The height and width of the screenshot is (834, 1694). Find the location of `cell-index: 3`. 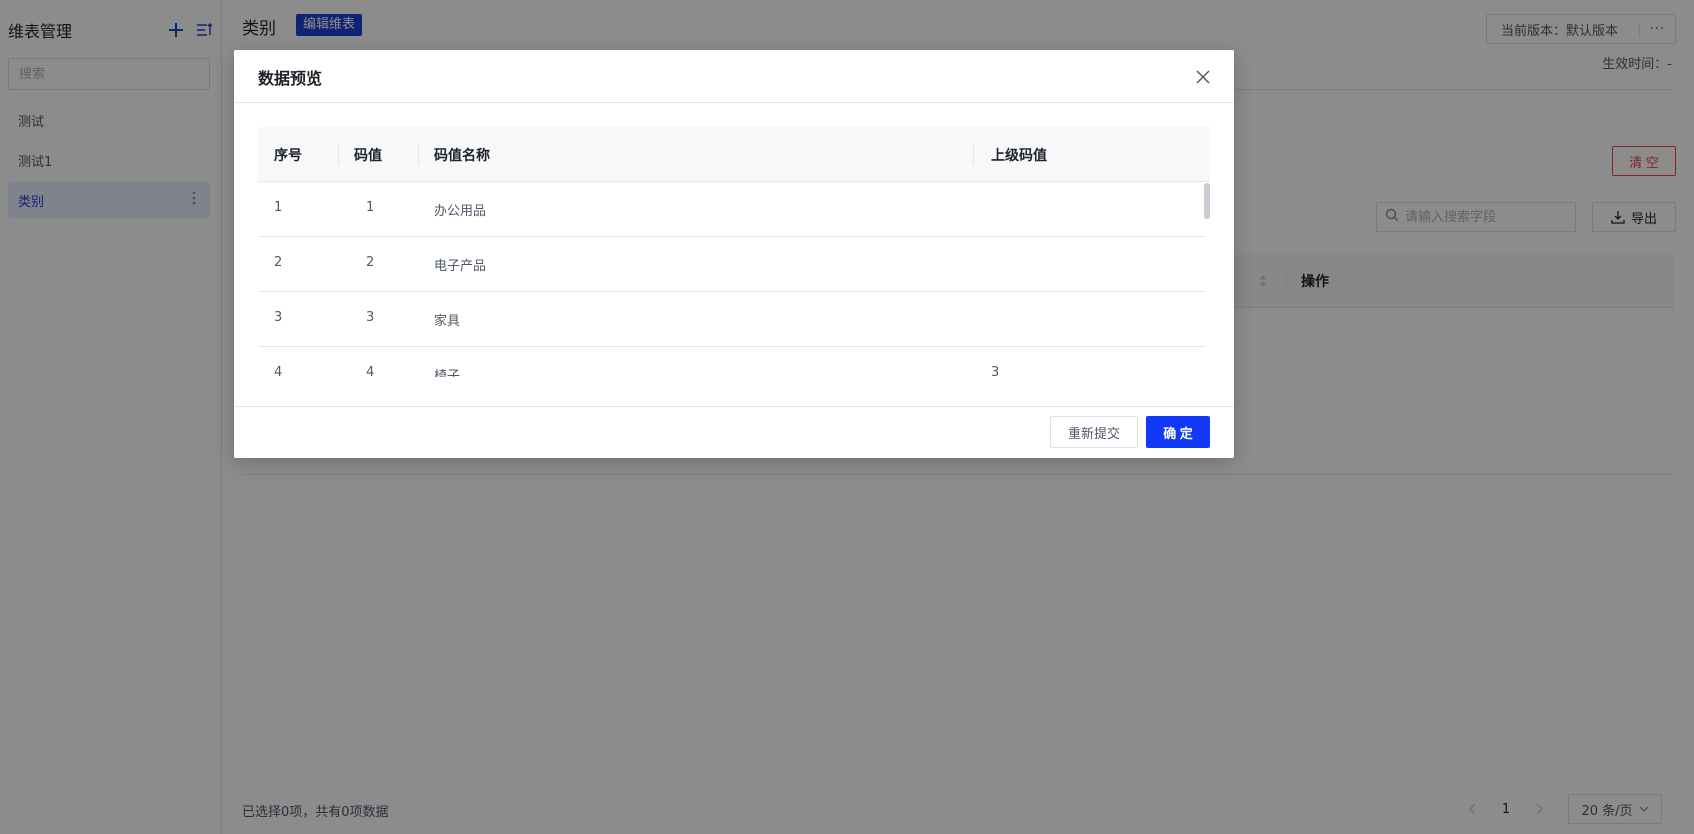

cell-index: 3 is located at coordinates (278, 317).